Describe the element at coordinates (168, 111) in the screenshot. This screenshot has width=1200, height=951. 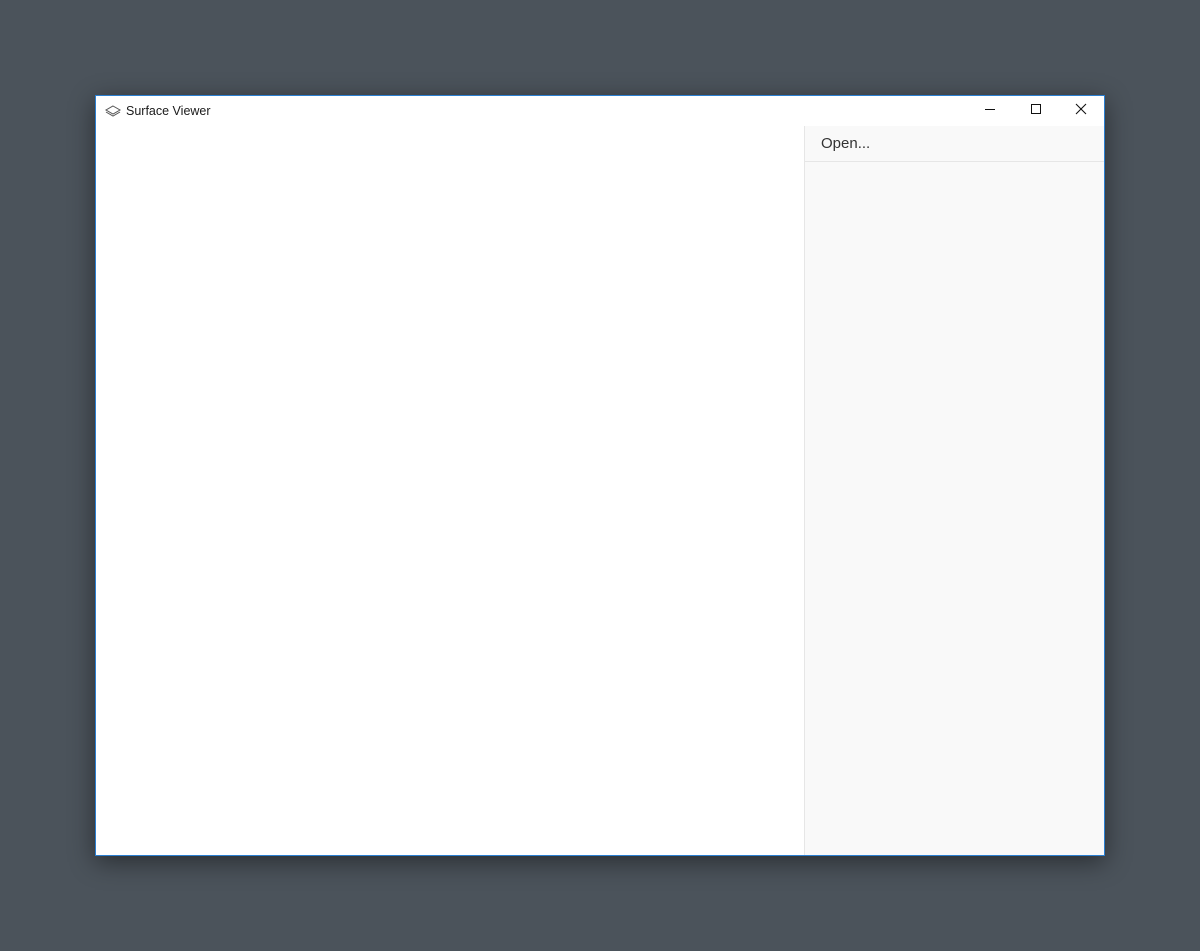
I see `window-title: Surface Viewer` at that location.